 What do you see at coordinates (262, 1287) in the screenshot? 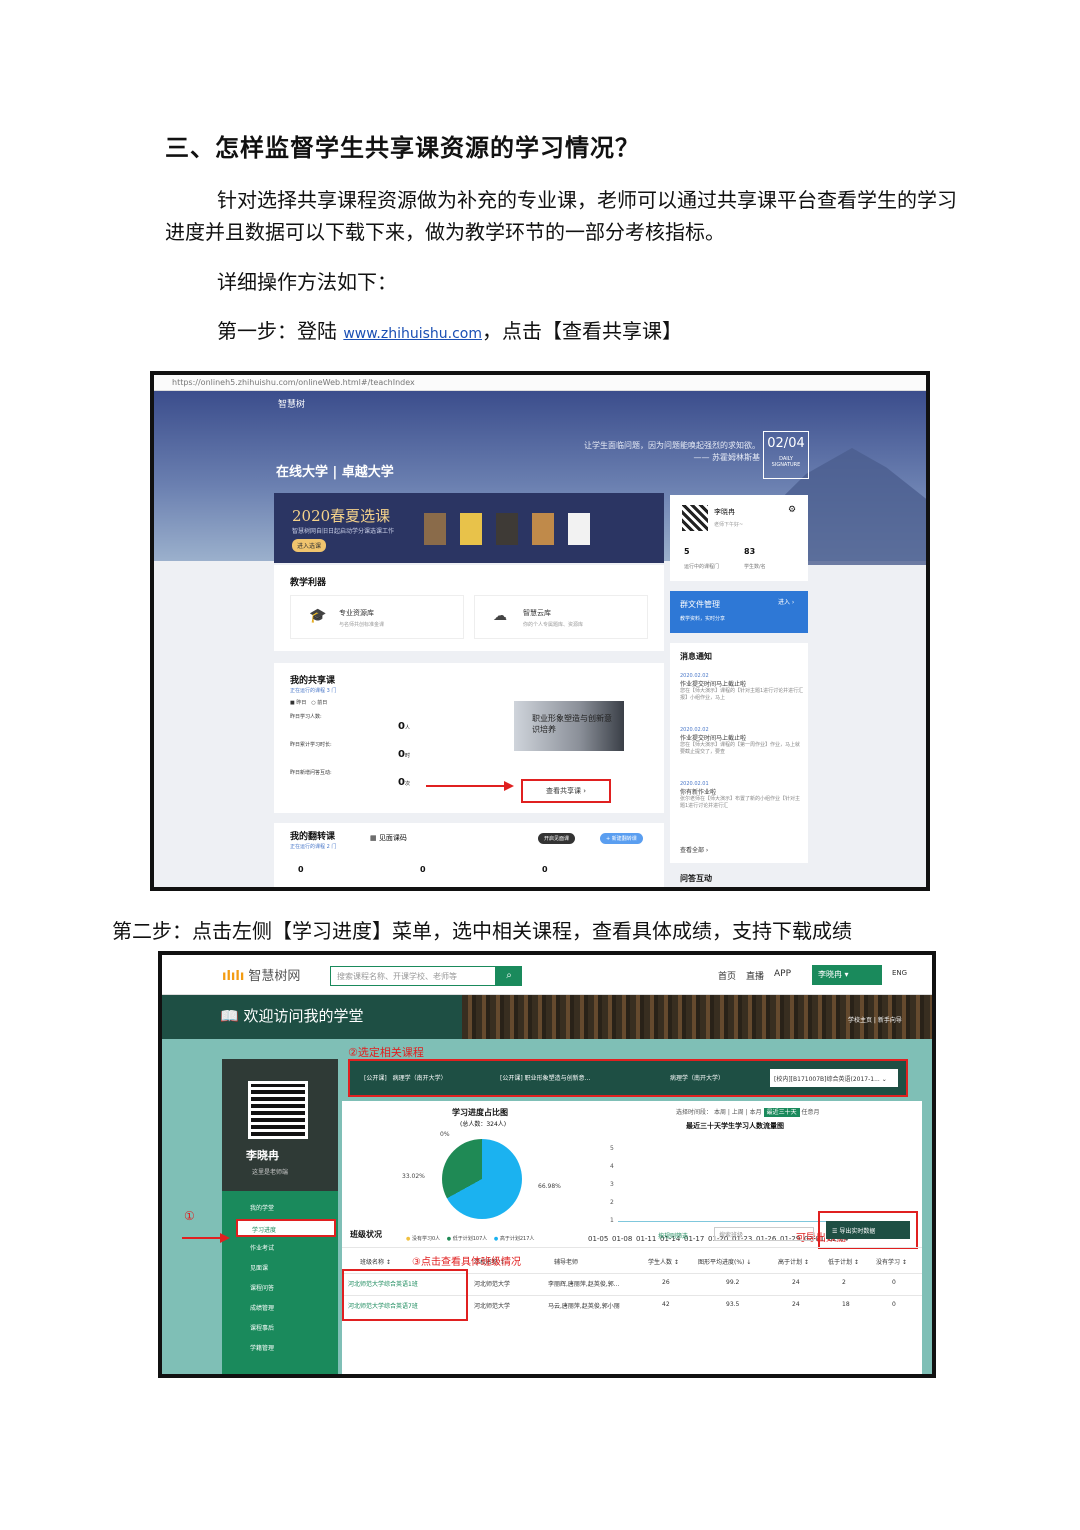
I see `menu-qa: 课程问答` at bounding box center [262, 1287].